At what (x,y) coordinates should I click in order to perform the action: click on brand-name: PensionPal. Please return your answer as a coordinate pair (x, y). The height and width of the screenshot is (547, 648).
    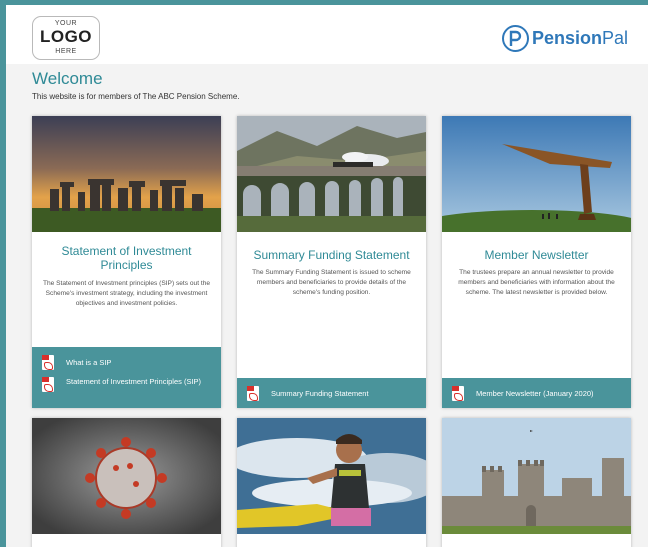
    Looking at the image, I should click on (580, 38).